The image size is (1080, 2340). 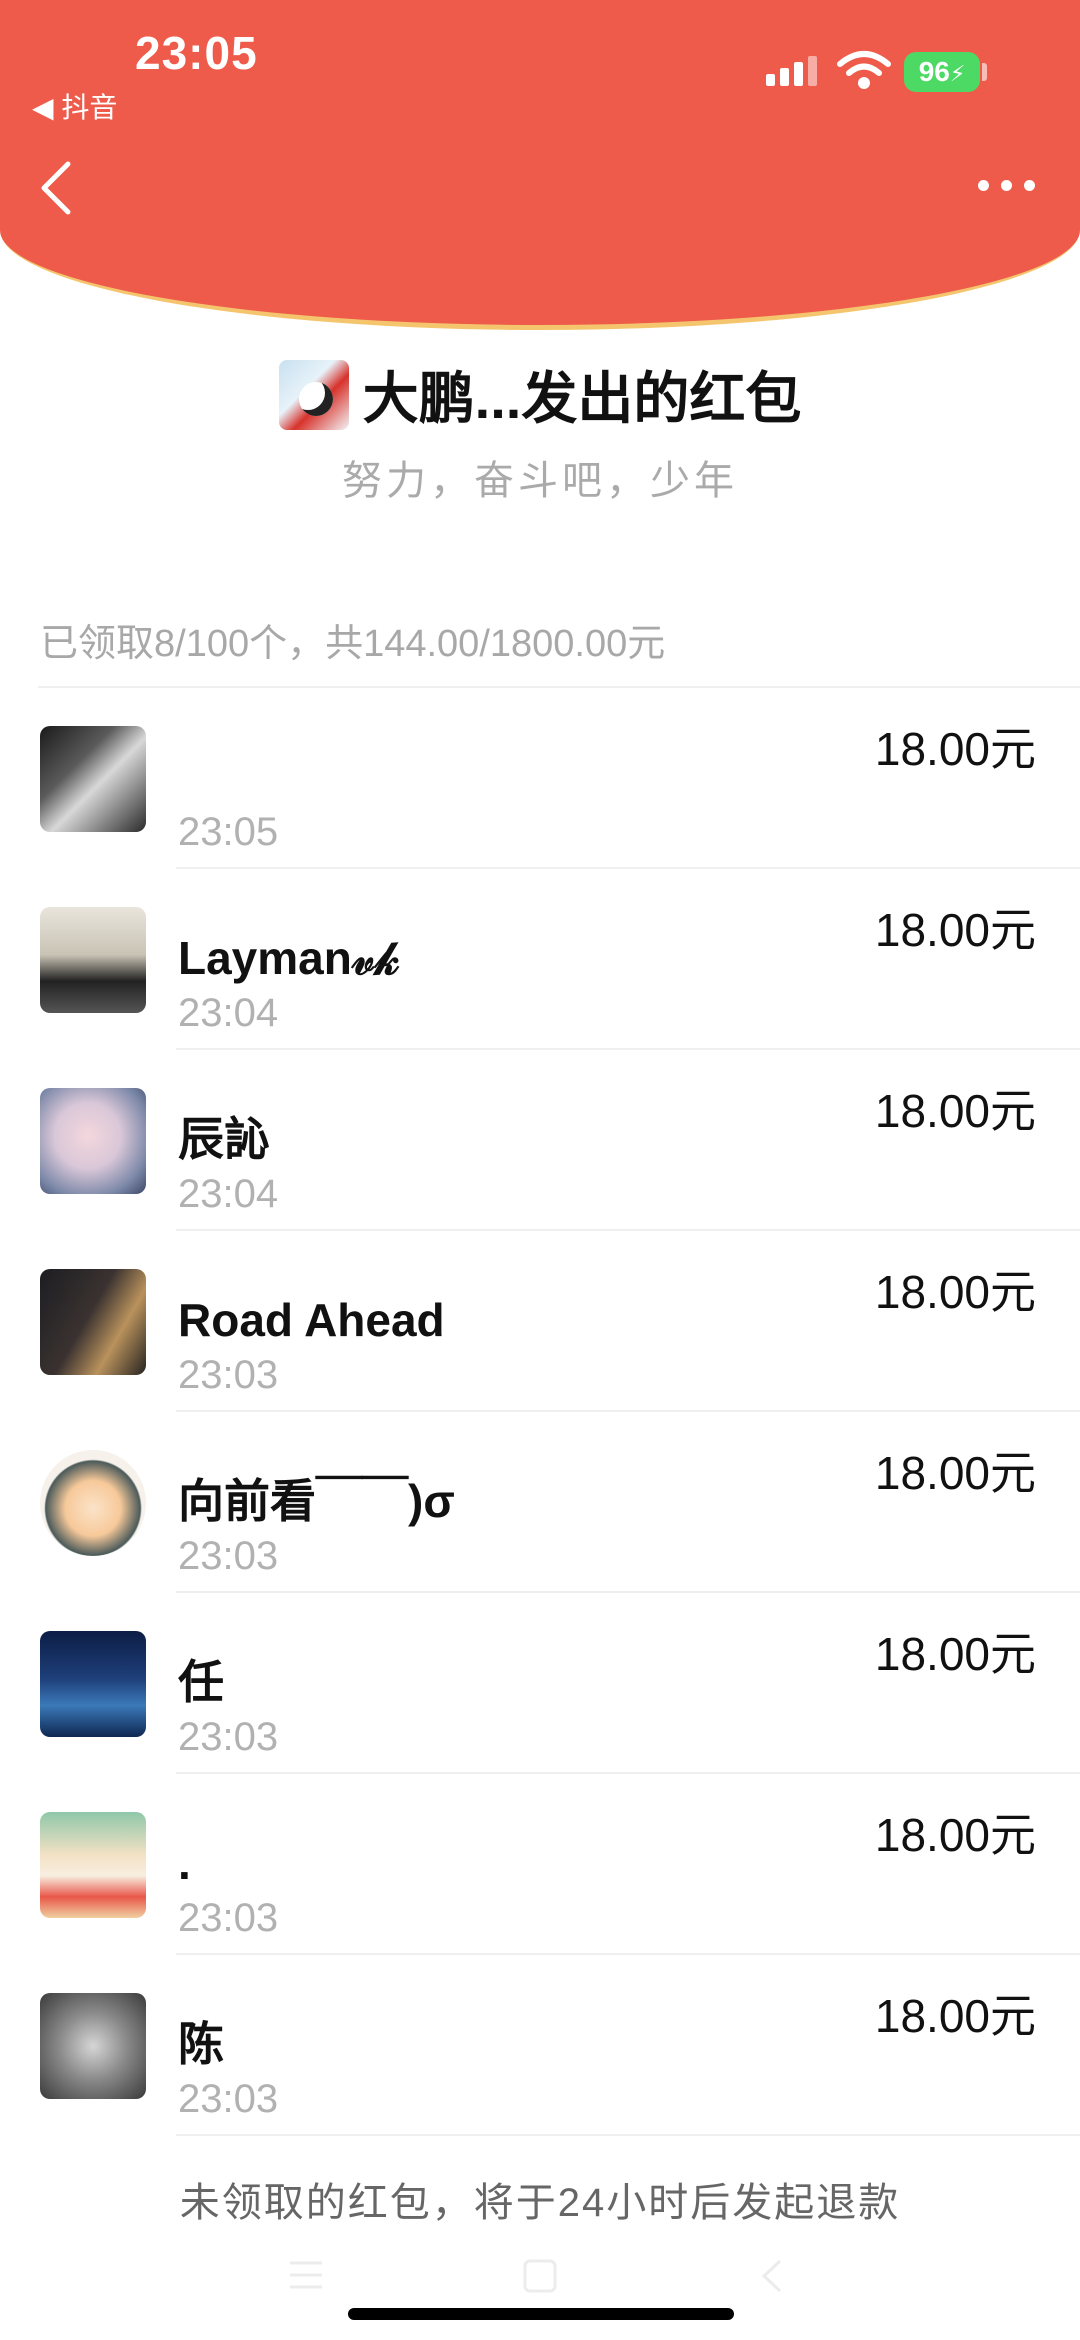 What do you see at coordinates (582, 398) in the screenshot?
I see `sender-title: 大鹏...发出的红包` at bounding box center [582, 398].